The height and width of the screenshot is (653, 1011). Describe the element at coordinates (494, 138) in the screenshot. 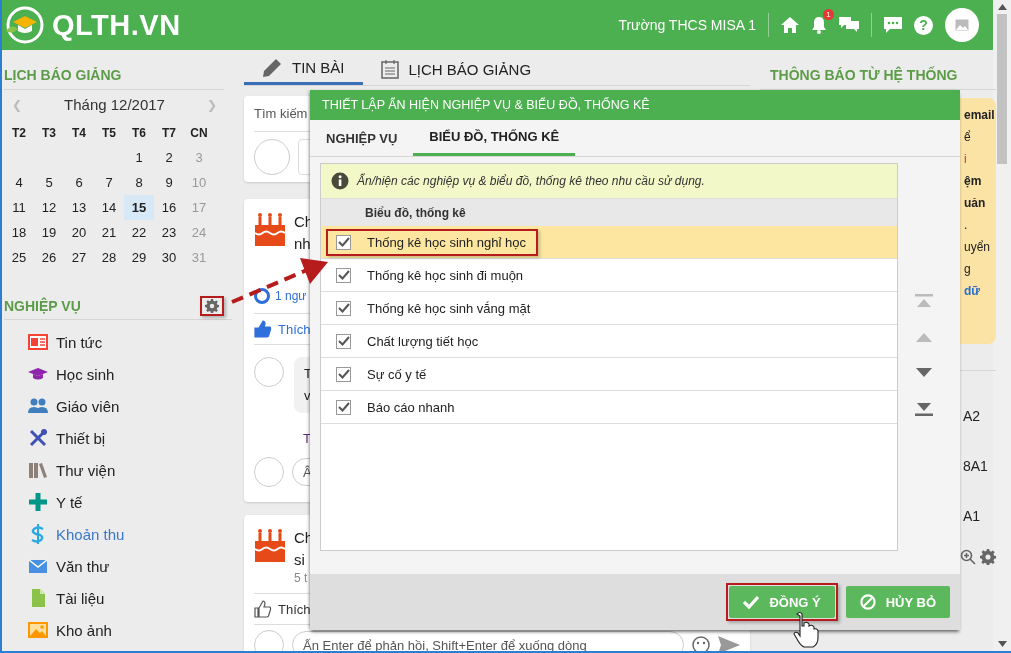

I see `dialog-tab: BIỂU ĐỒ, THỐNG KÊ` at that location.